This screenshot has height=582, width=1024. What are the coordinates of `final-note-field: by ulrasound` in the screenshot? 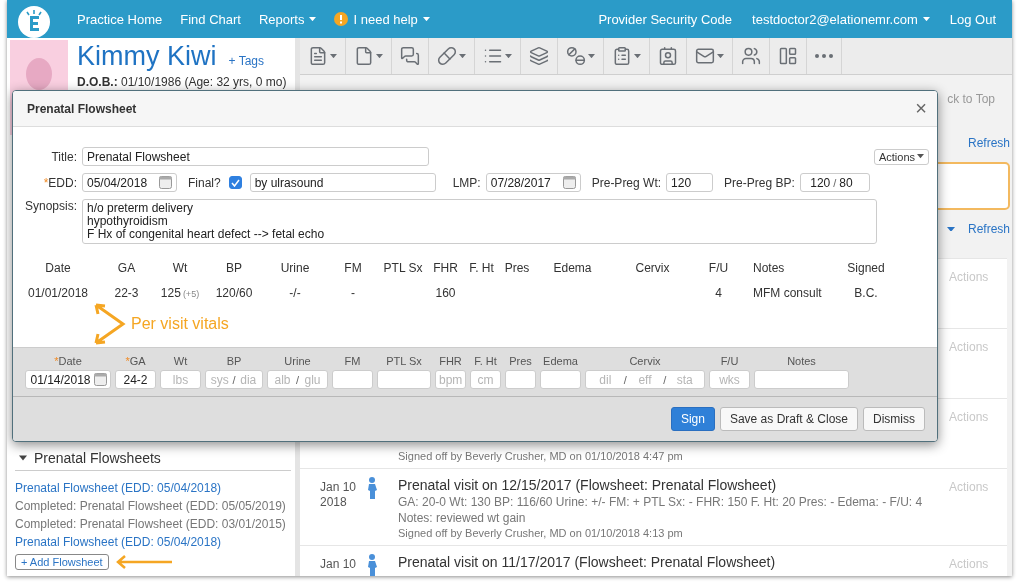 It's located at (342, 182).